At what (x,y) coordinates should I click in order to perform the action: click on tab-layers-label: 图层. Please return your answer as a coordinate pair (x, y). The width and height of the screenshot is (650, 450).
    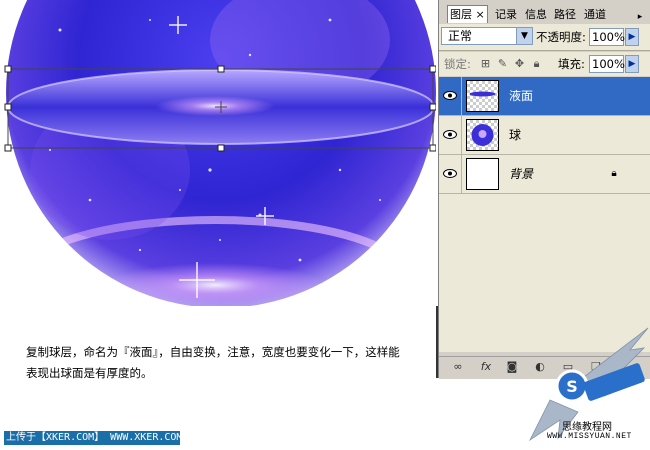
    Looking at the image, I should click on (461, 14).